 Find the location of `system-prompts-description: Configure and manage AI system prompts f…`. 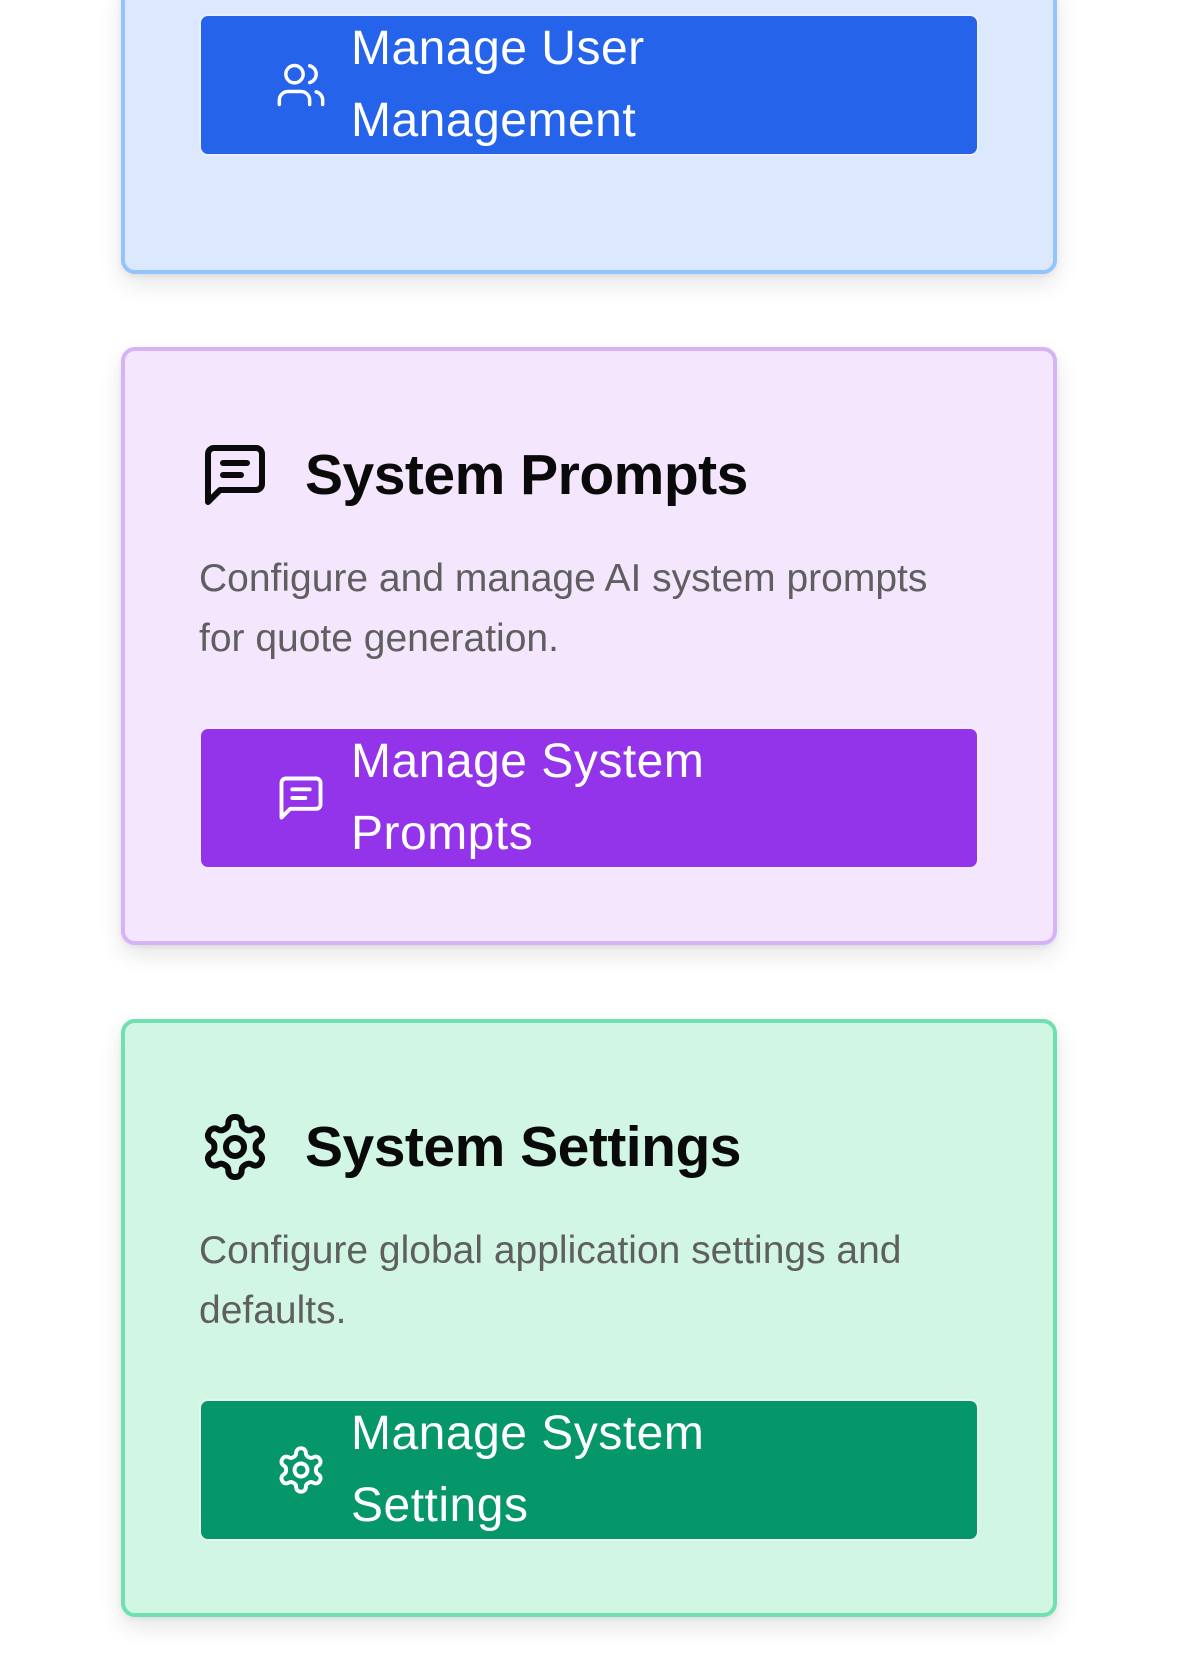

system-prompts-description: Configure and manage AI system prompts f… is located at coordinates (563, 608).